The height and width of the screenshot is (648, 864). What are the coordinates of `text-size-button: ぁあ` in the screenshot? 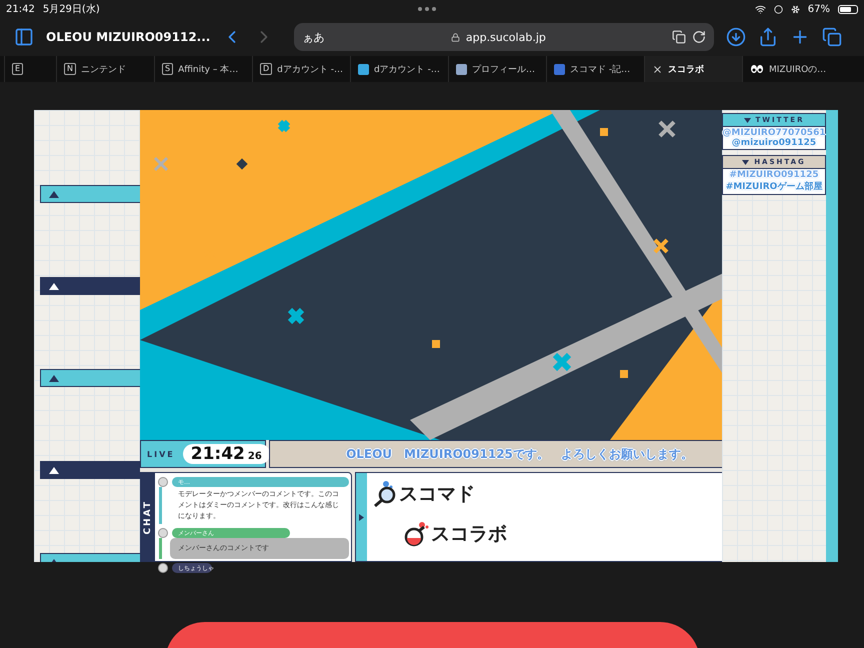 It's located at (313, 37).